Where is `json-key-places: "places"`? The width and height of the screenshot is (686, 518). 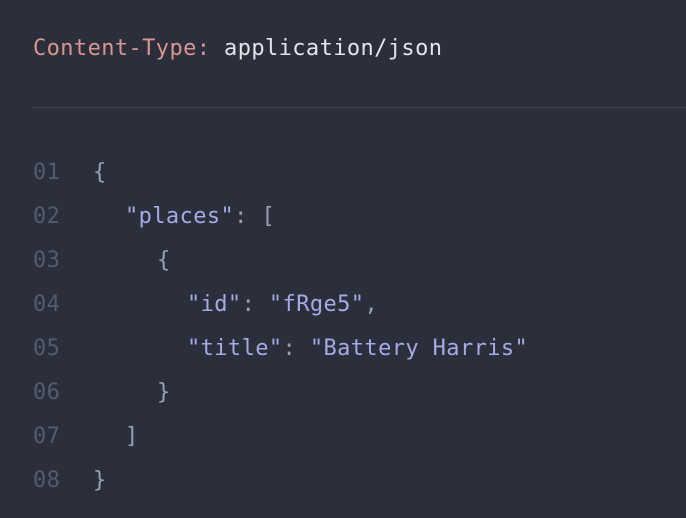 json-key-places: "places" is located at coordinates (180, 216).